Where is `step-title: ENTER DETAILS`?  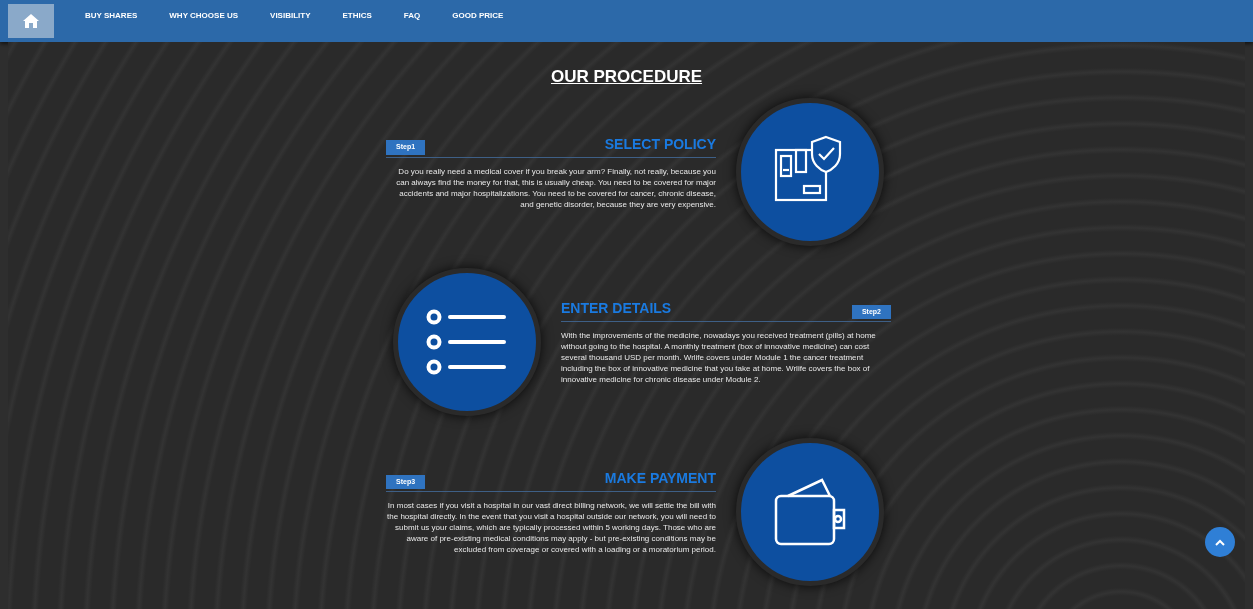 step-title: ENTER DETAILS is located at coordinates (616, 308).